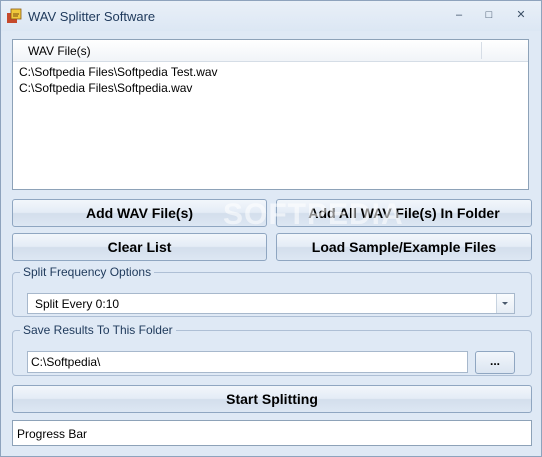 The height and width of the screenshot is (457, 542). Describe the element at coordinates (247, 362) in the screenshot. I see `save-folder-input: C:\Softpedia\` at that location.